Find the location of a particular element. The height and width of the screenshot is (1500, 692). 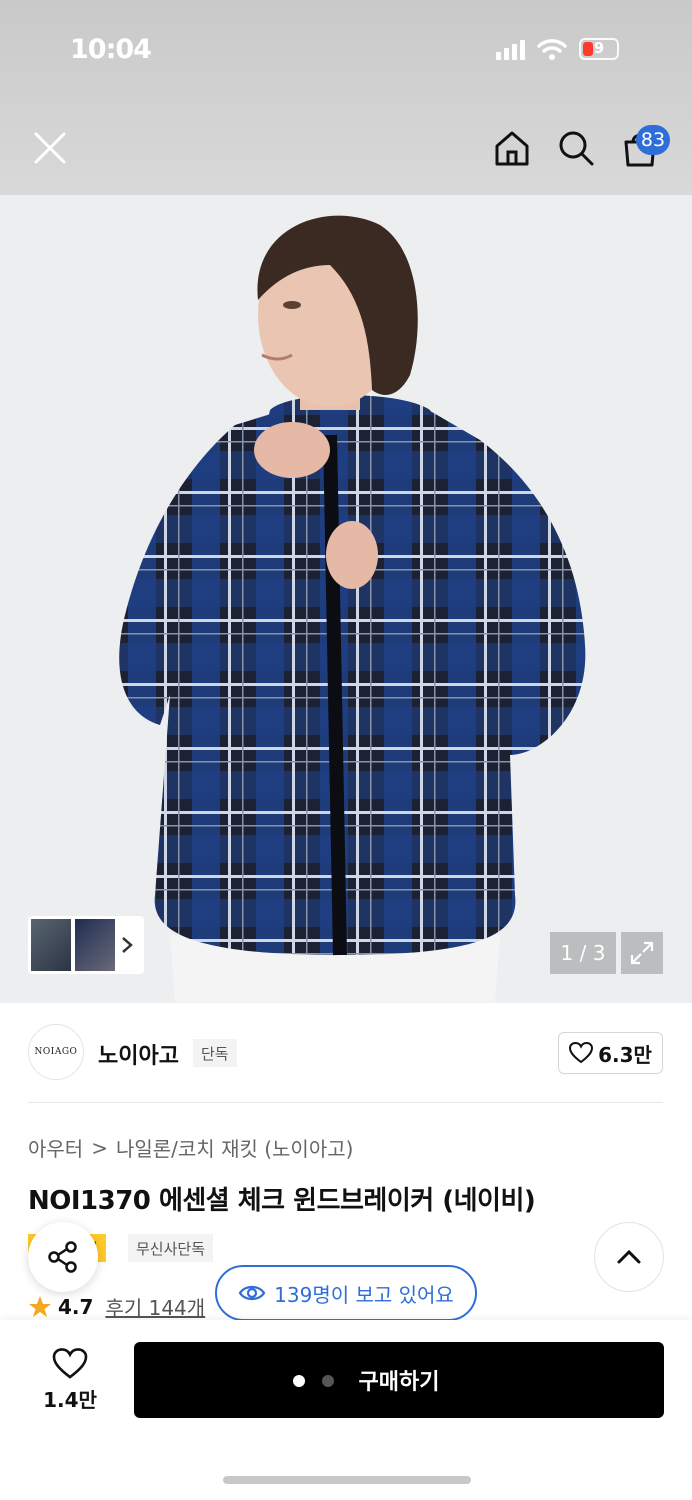

share-button is located at coordinates (63, 1257).